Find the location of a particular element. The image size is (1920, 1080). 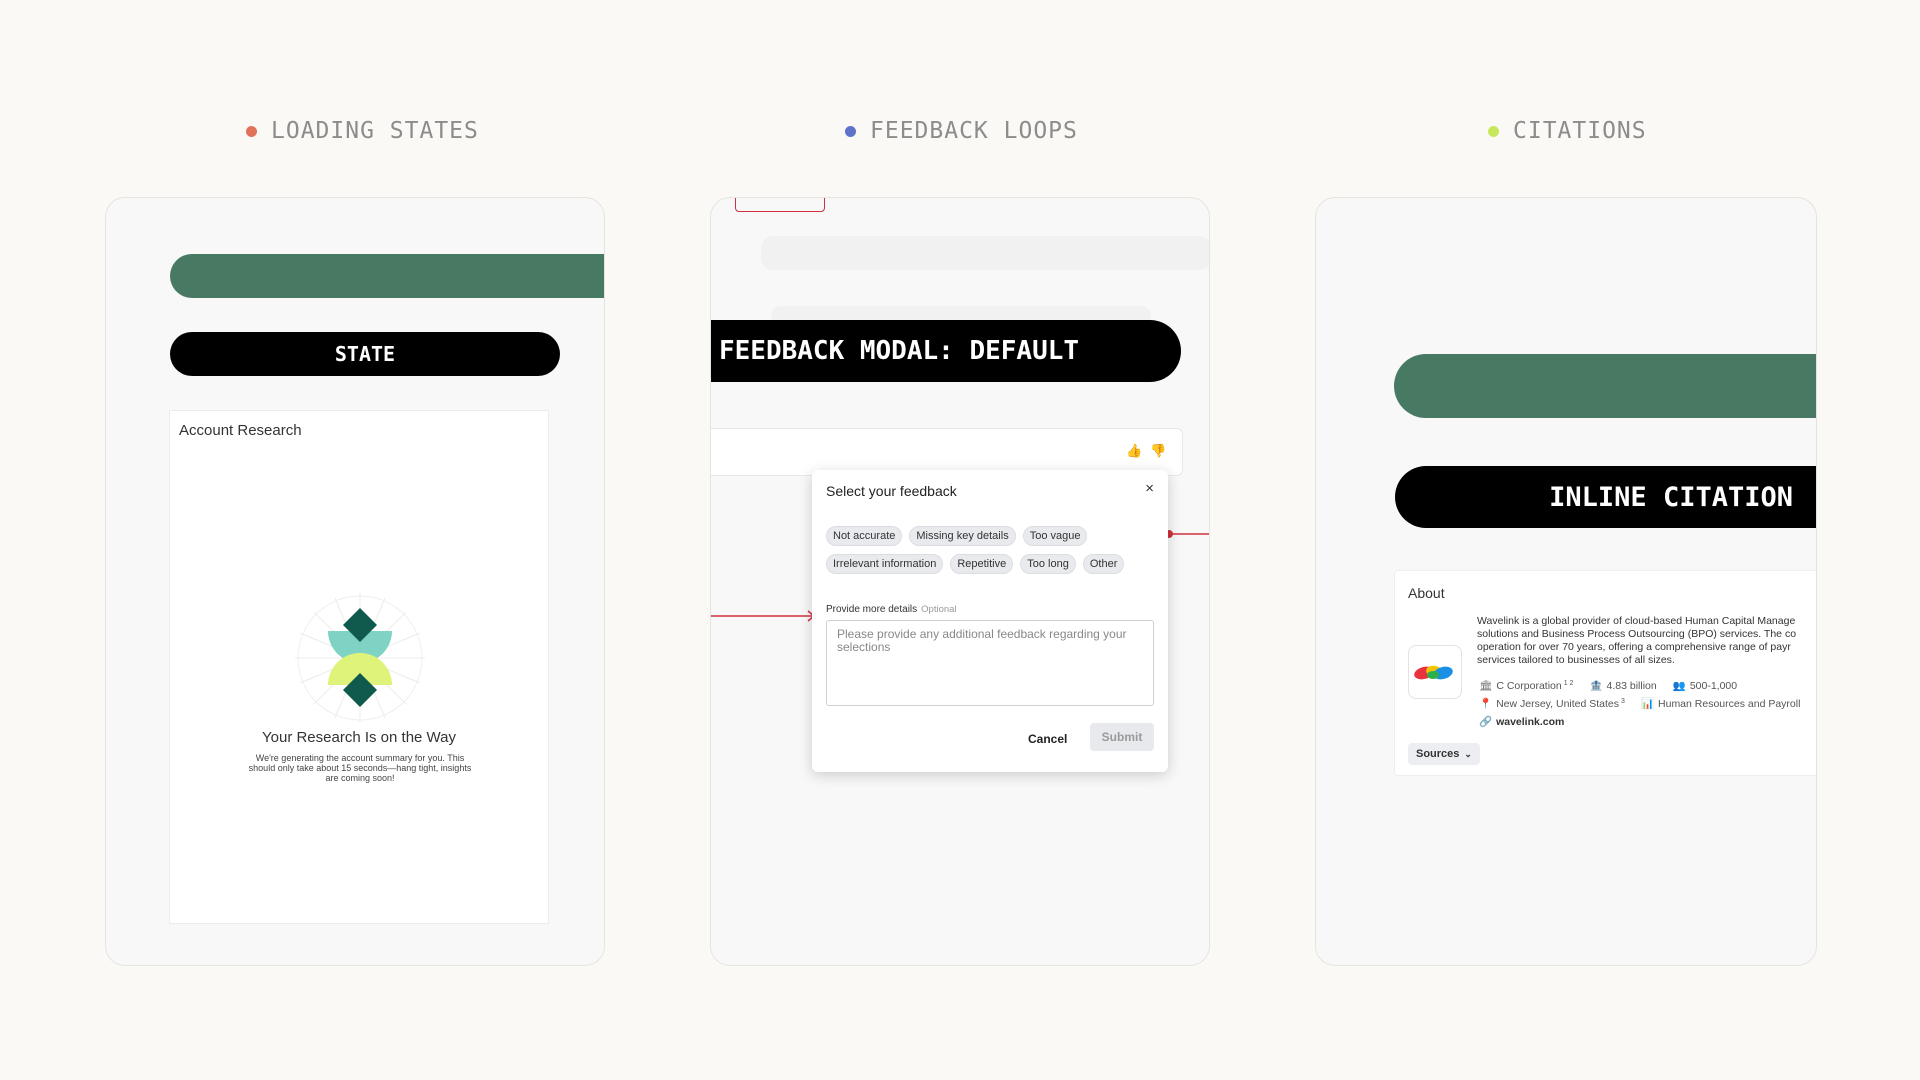

chip-not-accurate: Not accurate is located at coordinates (864, 536).